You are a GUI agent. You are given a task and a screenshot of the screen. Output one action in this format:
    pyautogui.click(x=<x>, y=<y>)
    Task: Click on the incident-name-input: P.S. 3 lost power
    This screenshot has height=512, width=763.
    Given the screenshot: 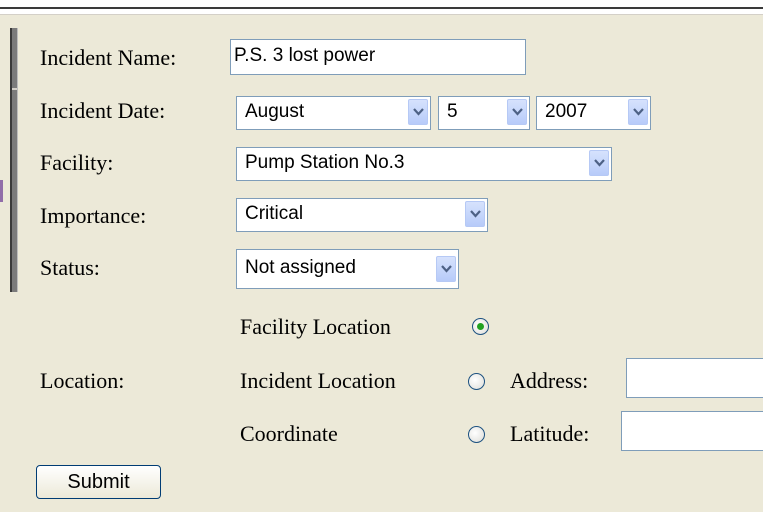 What is the action you would take?
    pyautogui.click(x=378, y=57)
    